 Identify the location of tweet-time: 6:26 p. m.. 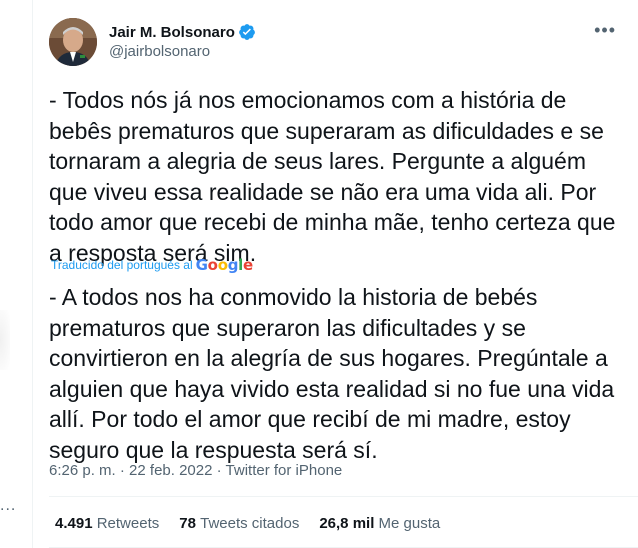
(82, 470).